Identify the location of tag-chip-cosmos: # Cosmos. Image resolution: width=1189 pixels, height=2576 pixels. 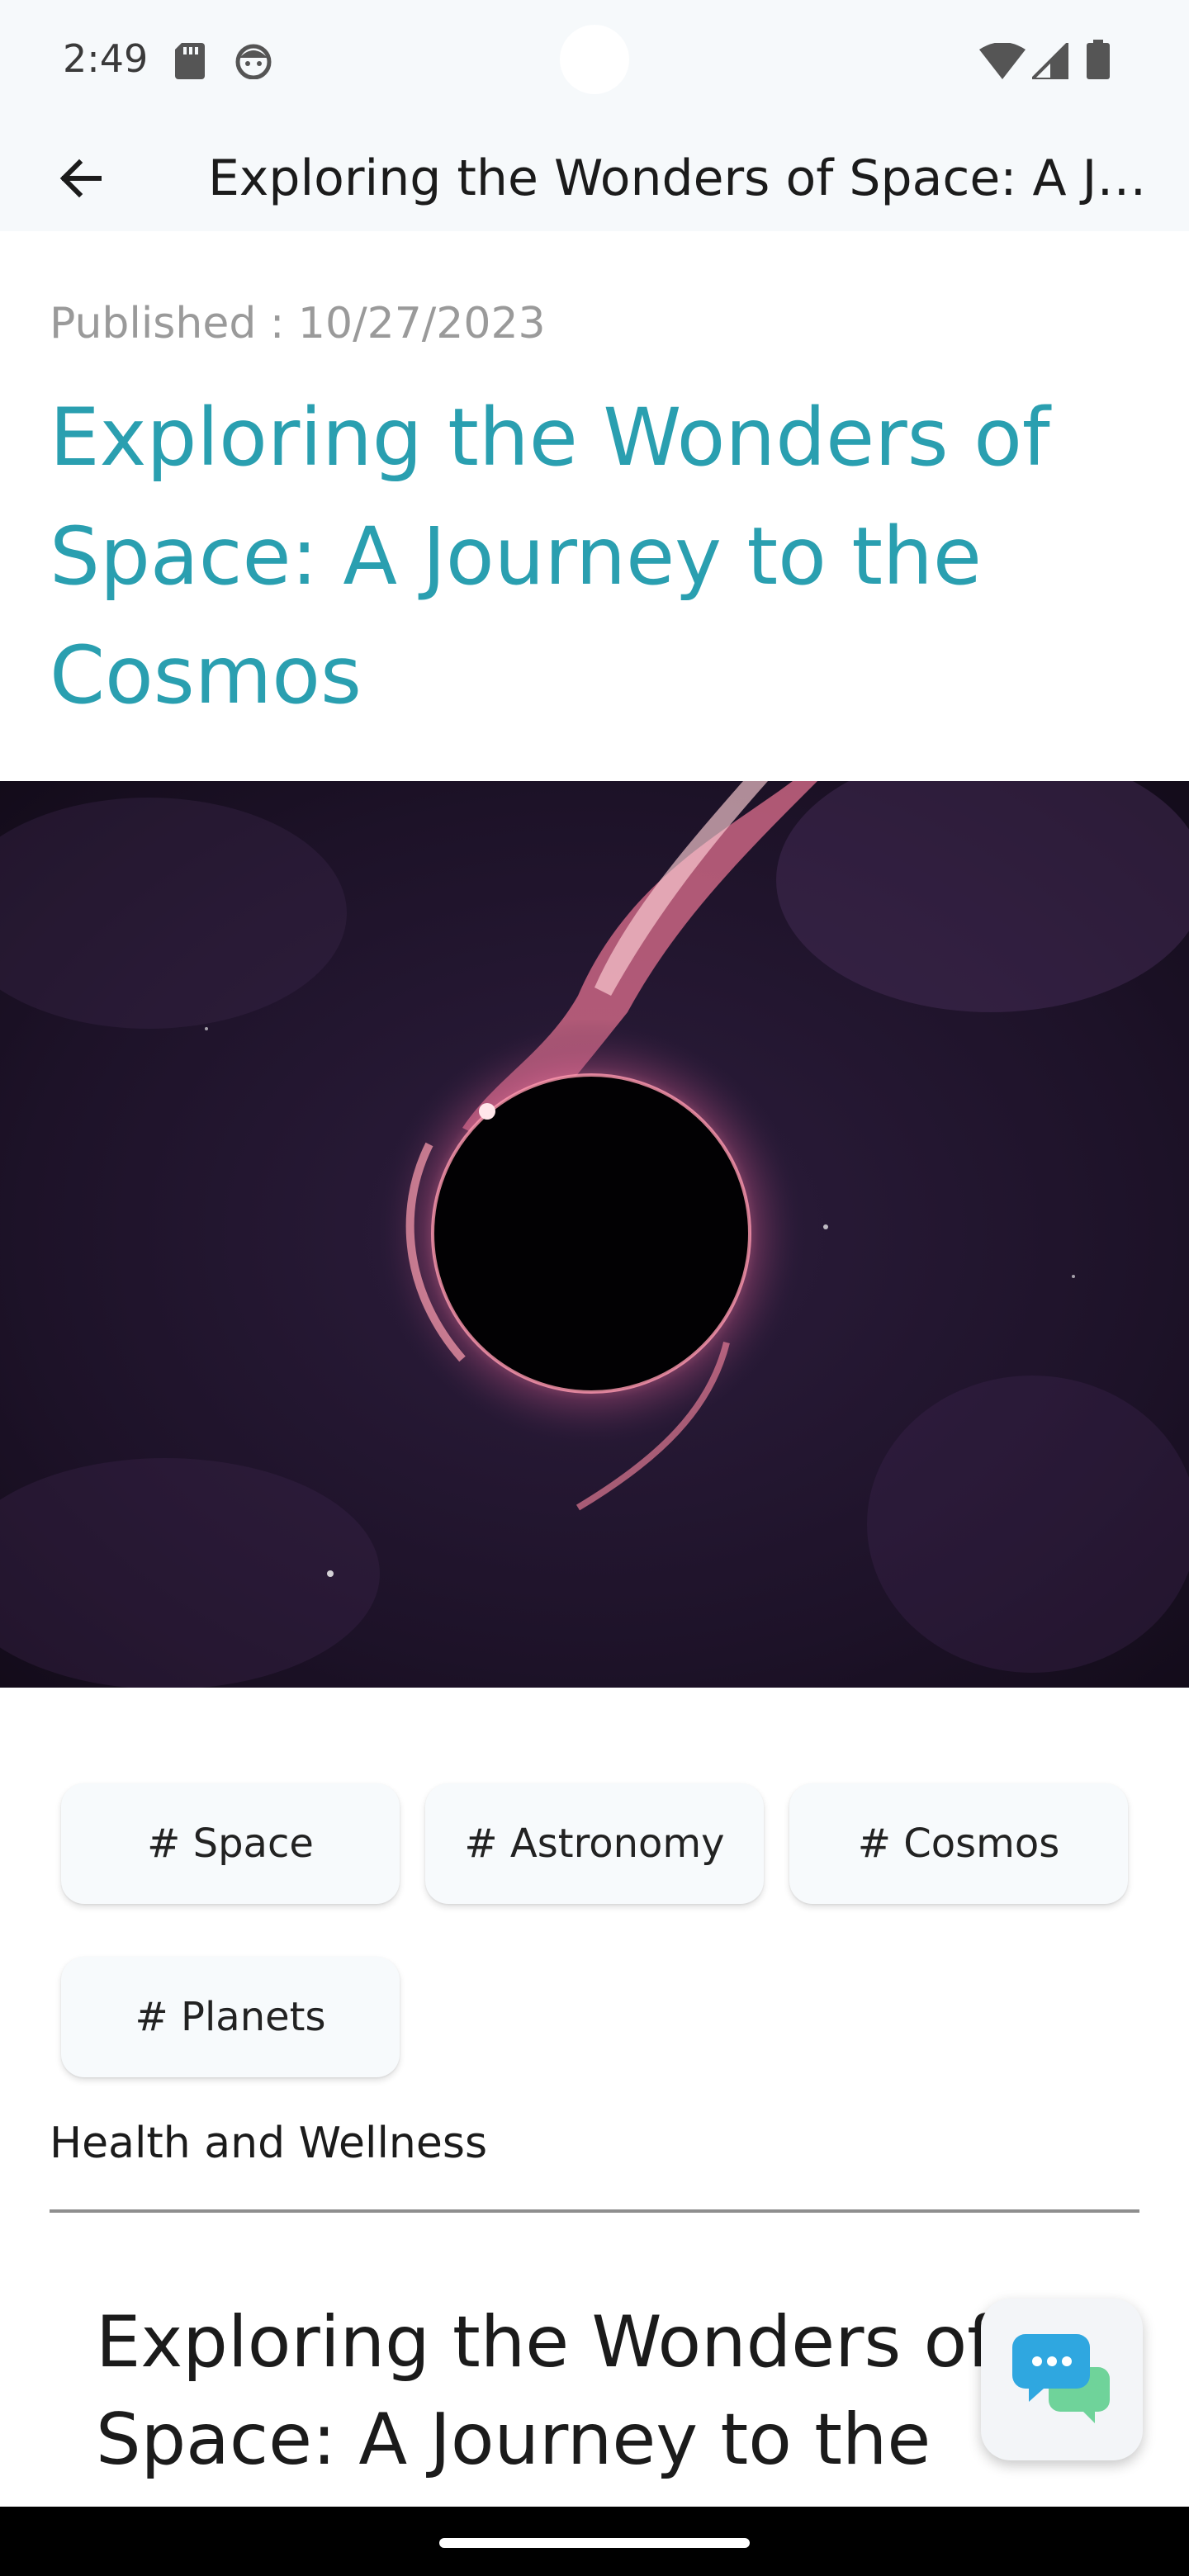
(958, 1843).